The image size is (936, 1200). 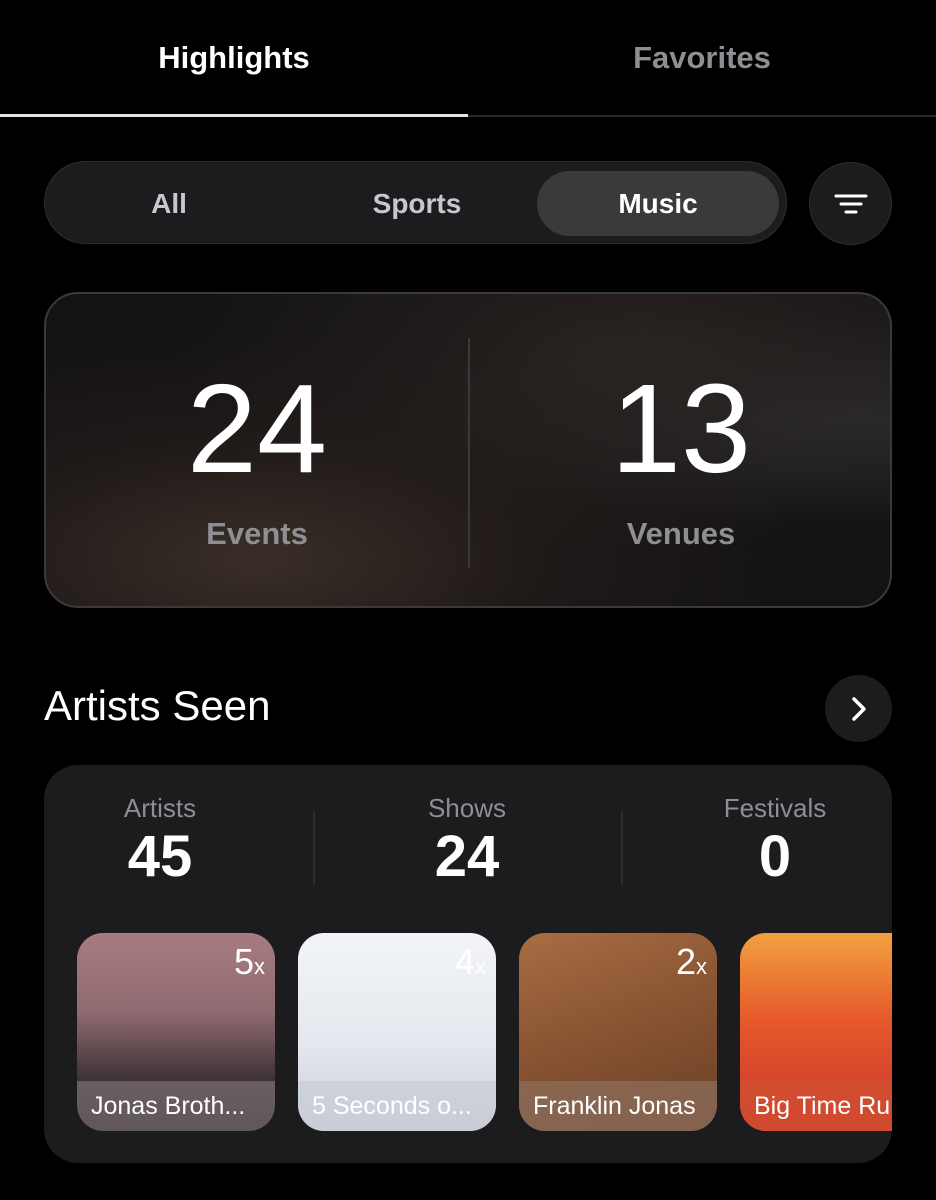 What do you see at coordinates (775, 808) in the screenshot?
I see `festivals-stat-label: Festivals` at bounding box center [775, 808].